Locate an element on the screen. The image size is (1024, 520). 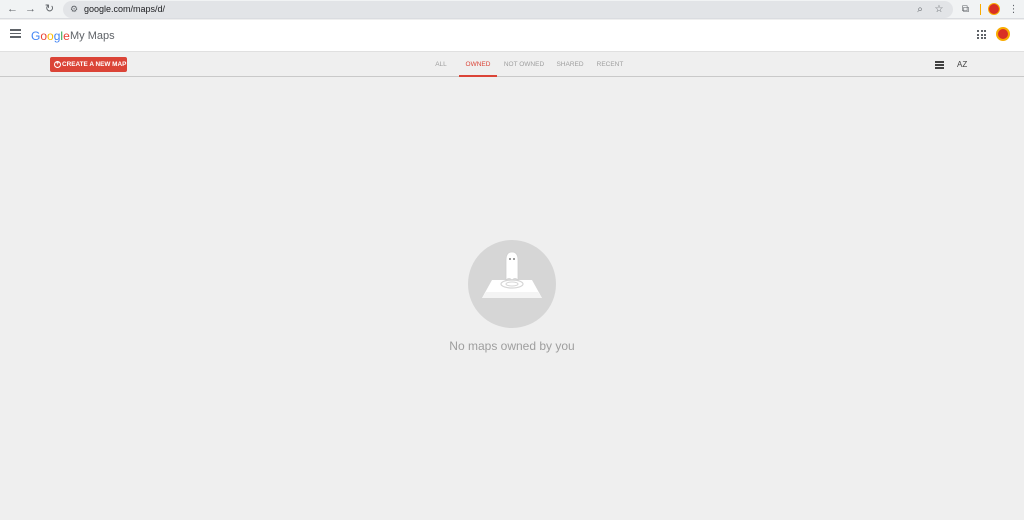
reload-icon: ↻ is located at coordinates (49, 9).